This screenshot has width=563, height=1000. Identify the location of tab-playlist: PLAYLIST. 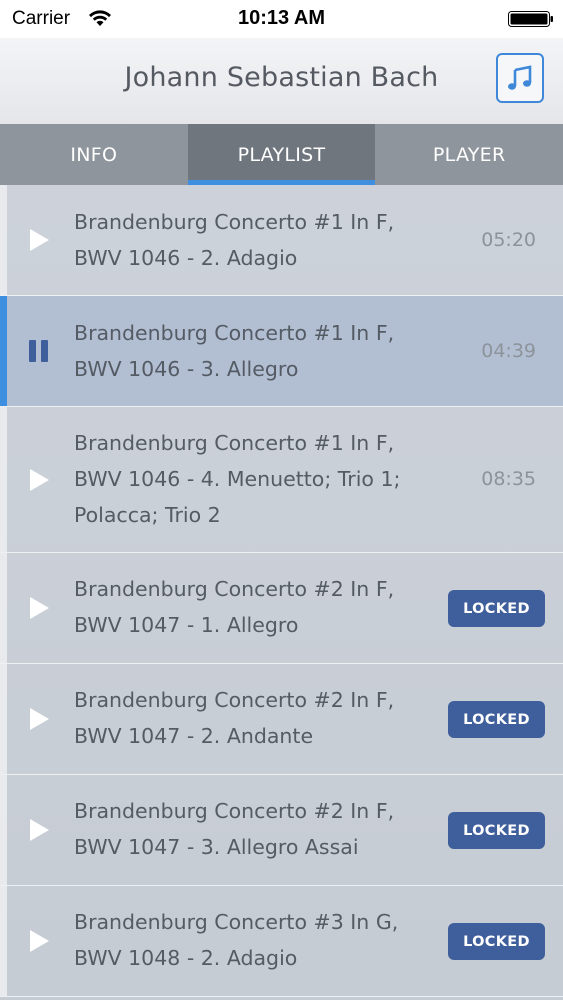
(281, 154).